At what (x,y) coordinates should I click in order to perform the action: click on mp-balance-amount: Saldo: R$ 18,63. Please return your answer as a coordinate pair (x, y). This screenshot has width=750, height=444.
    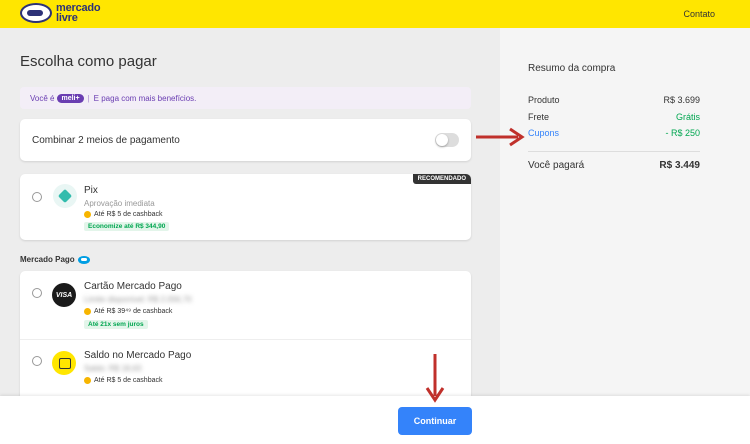
    Looking at the image, I should click on (113, 368).